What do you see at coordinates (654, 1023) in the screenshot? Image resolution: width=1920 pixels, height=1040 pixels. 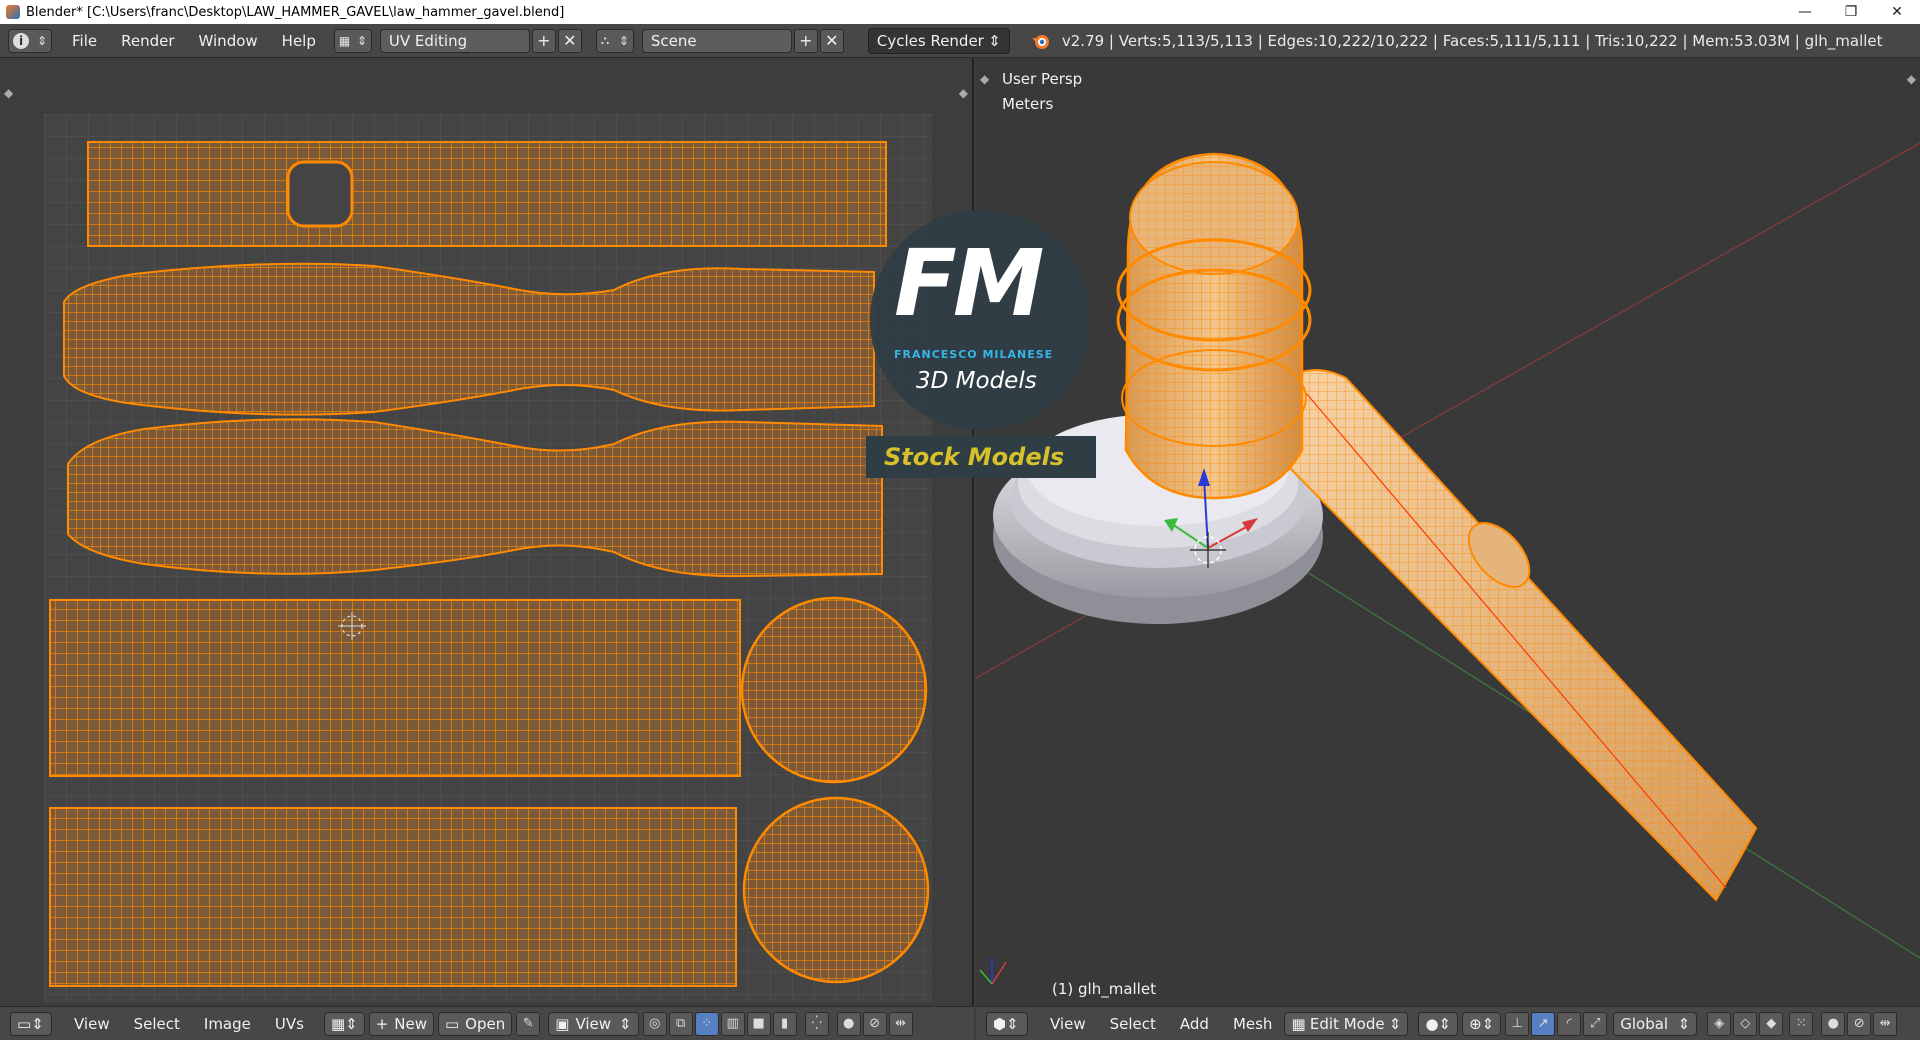 I see `pivot-icon: ◎` at bounding box center [654, 1023].